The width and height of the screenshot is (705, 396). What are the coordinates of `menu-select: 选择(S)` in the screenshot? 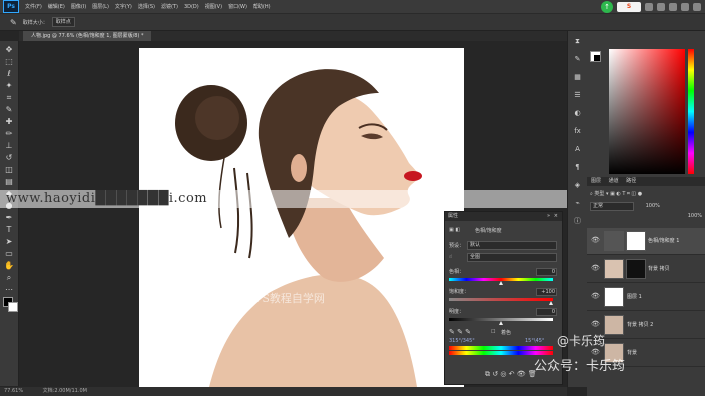 It's located at (146, 6).